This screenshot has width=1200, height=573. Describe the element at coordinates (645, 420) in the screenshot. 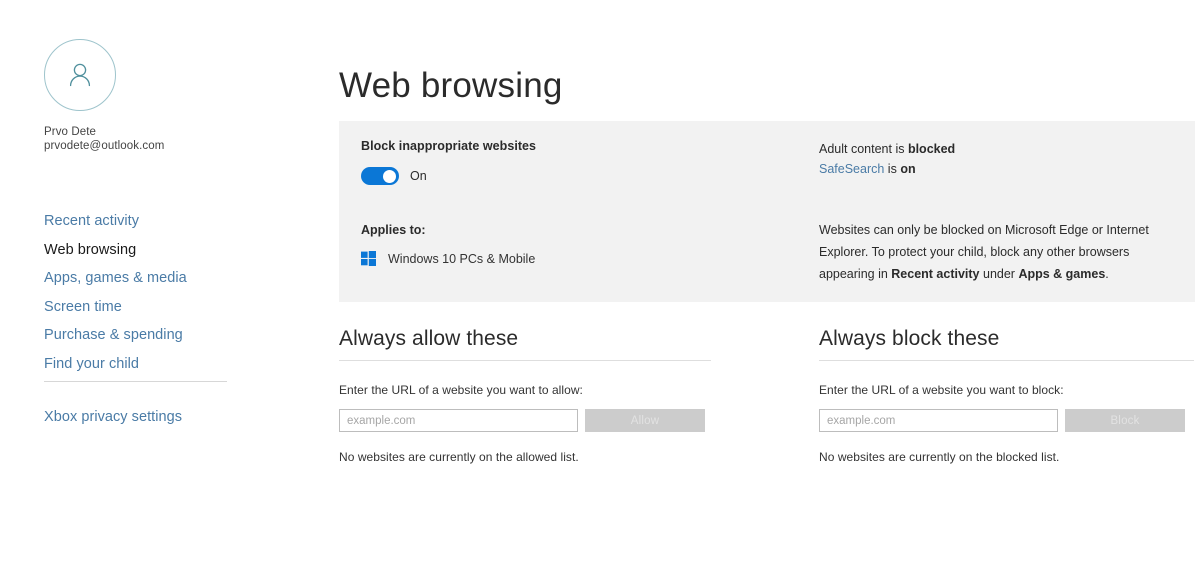

I see `allow-button: Allow` at that location.